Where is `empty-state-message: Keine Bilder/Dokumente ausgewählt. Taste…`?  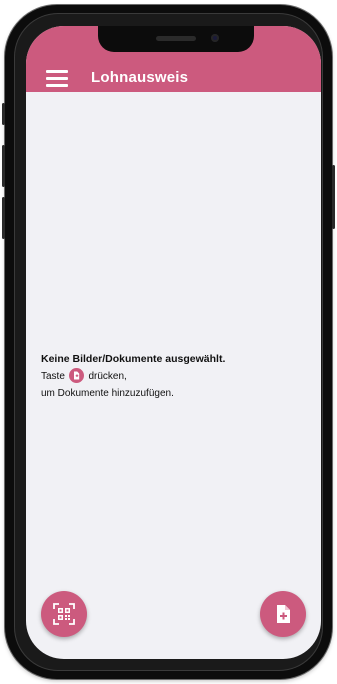 empty-state-message: Keine Bilder/Dokumente ausgewählt. Taste… is located at coordinates (171, 376).